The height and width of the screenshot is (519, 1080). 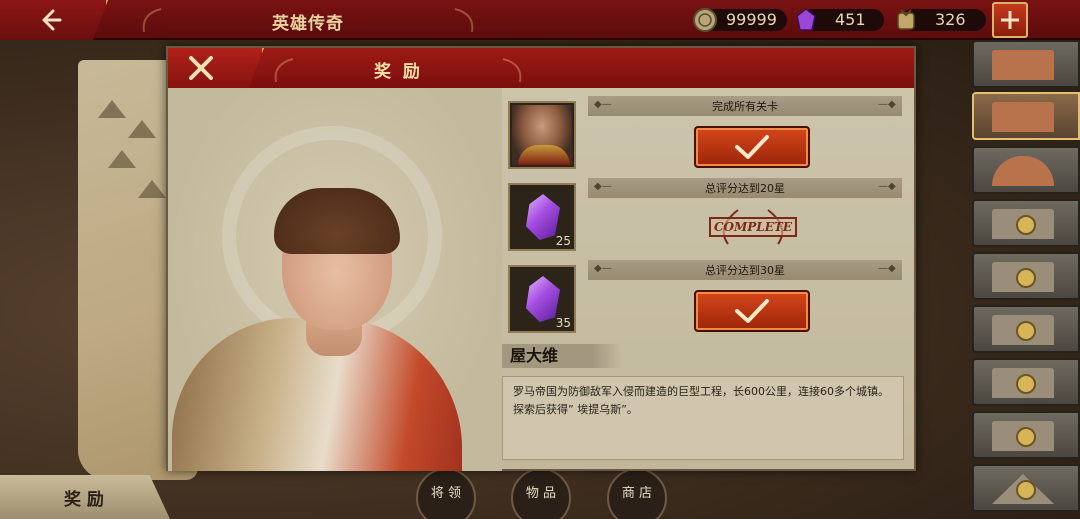 I want to click on item-quantity: 35, so click(x=563, y=323).